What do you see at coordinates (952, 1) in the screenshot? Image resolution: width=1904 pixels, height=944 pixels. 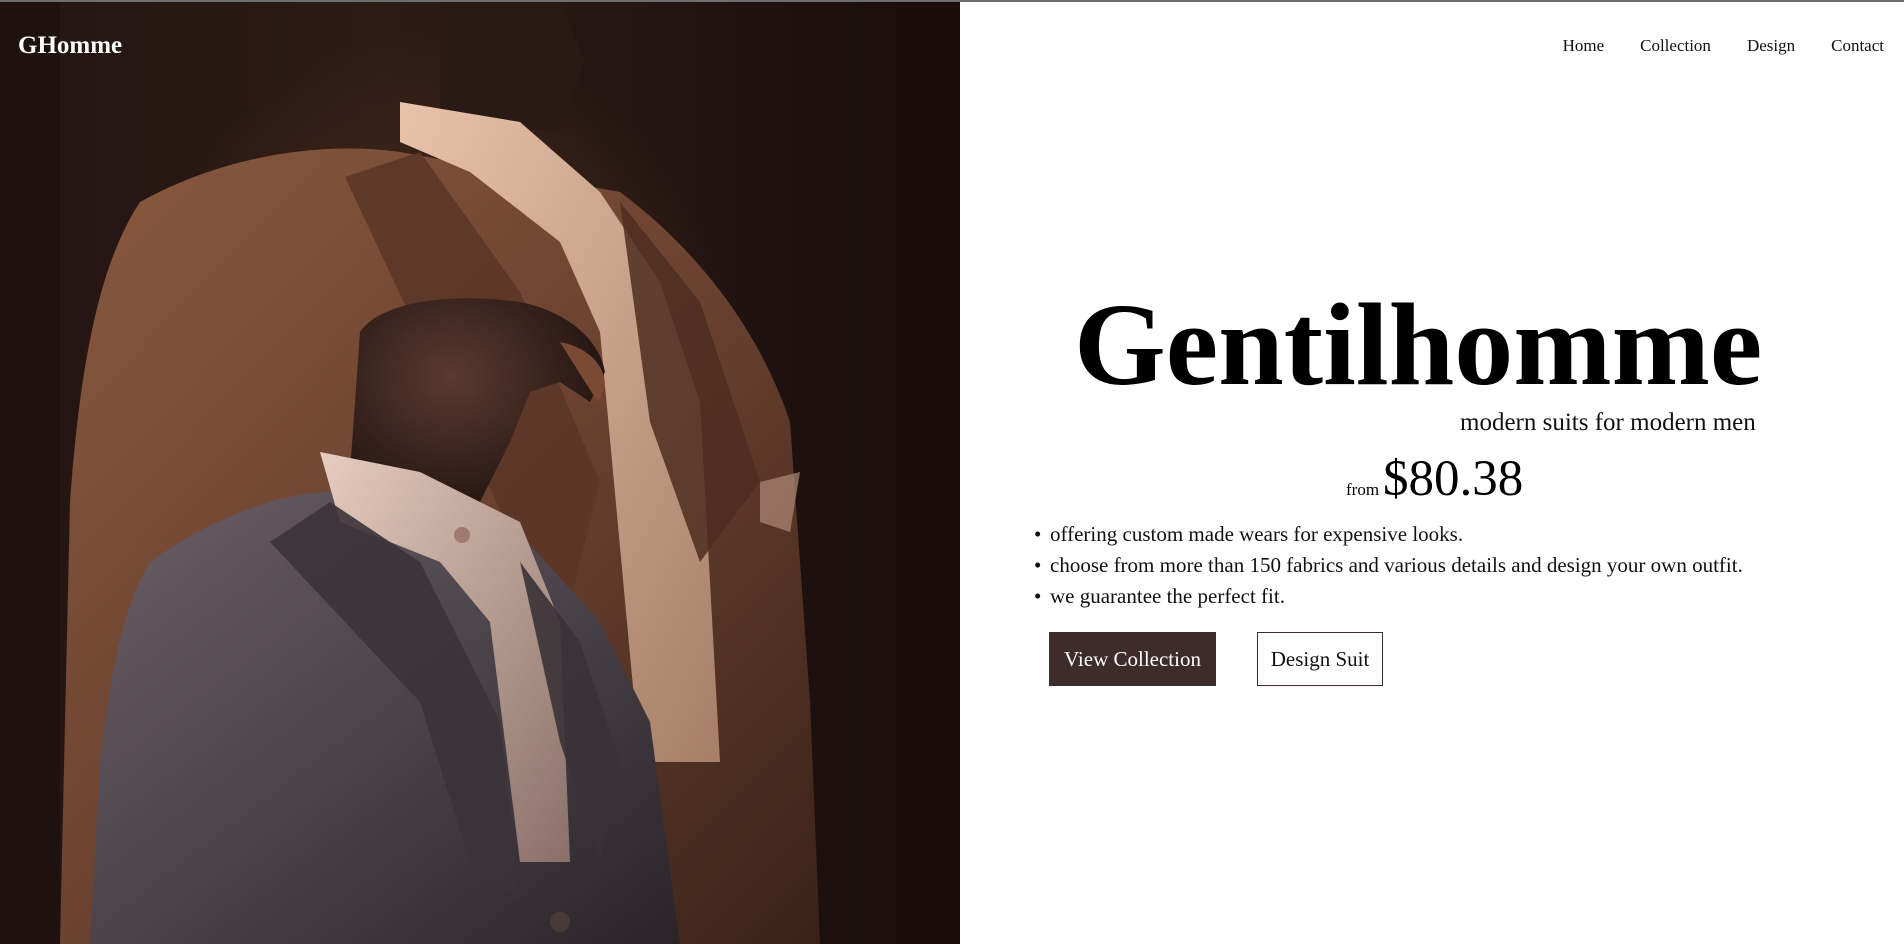 I see `top-border` at bounding box center [952, 1].